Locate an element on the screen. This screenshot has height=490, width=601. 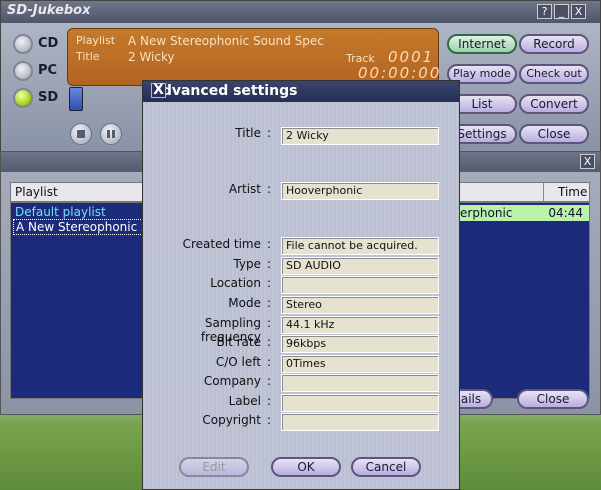
close-window-button: X is located at coordinates (578, 11).